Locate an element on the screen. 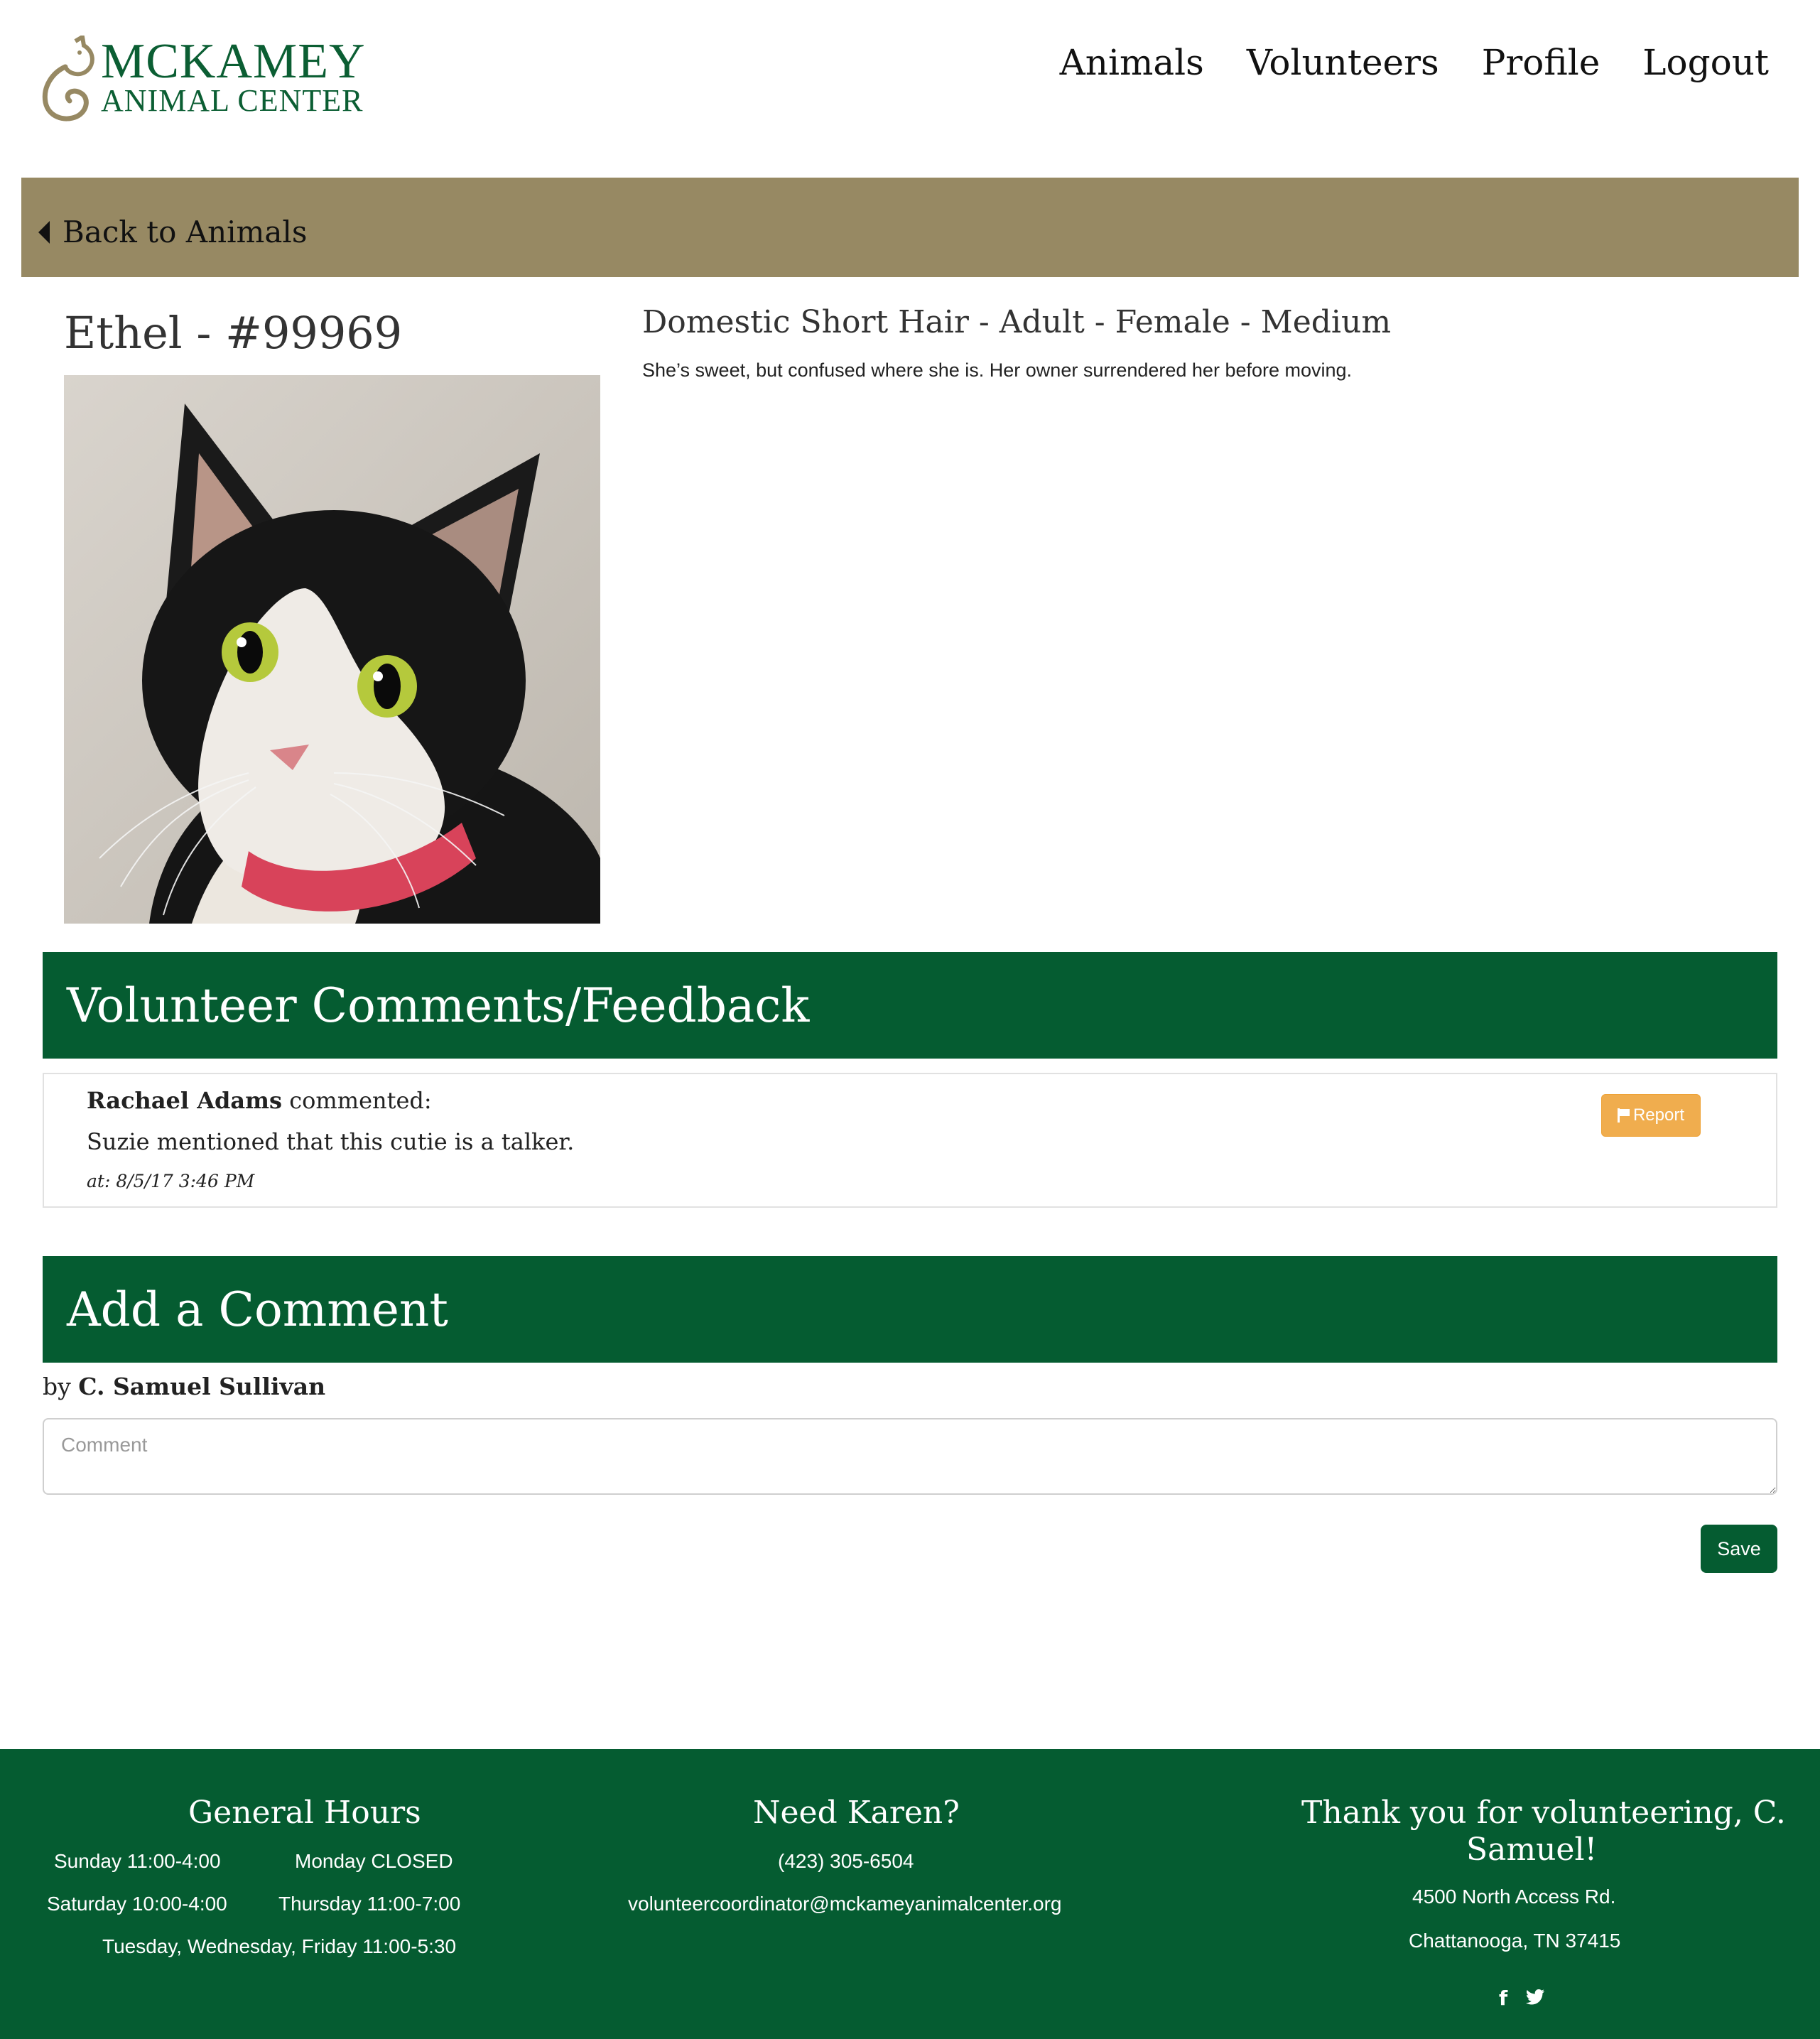  footer-thanks-title-line1: Thank you for volunteering, C. is located at coordinates (1543, 1813).